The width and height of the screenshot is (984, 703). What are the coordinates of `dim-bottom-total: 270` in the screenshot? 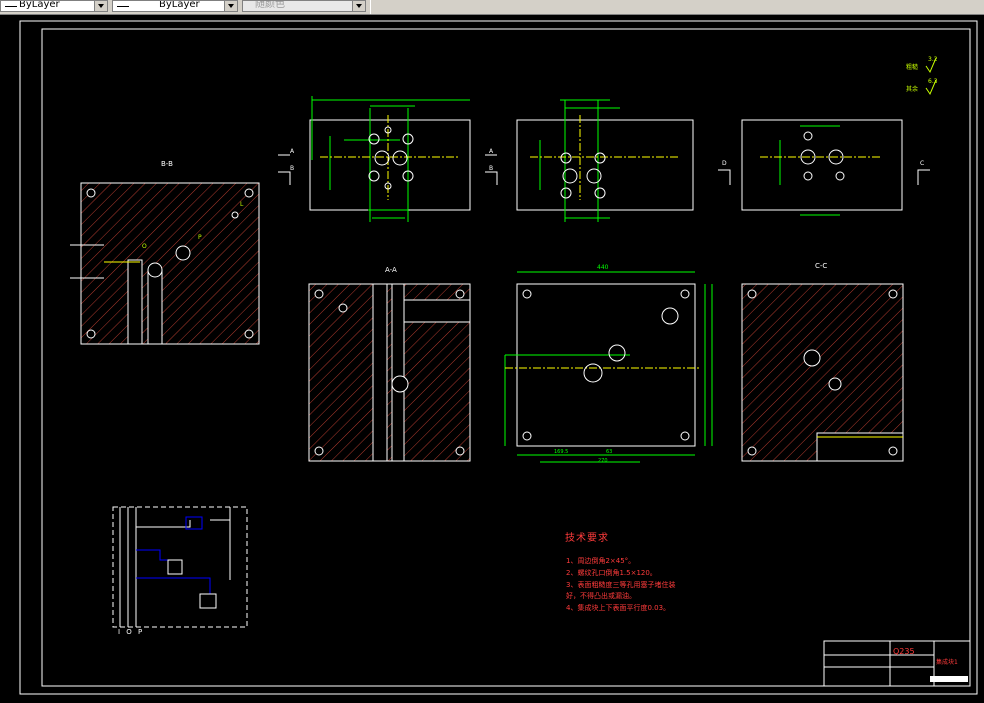 It's located at (603, 461).